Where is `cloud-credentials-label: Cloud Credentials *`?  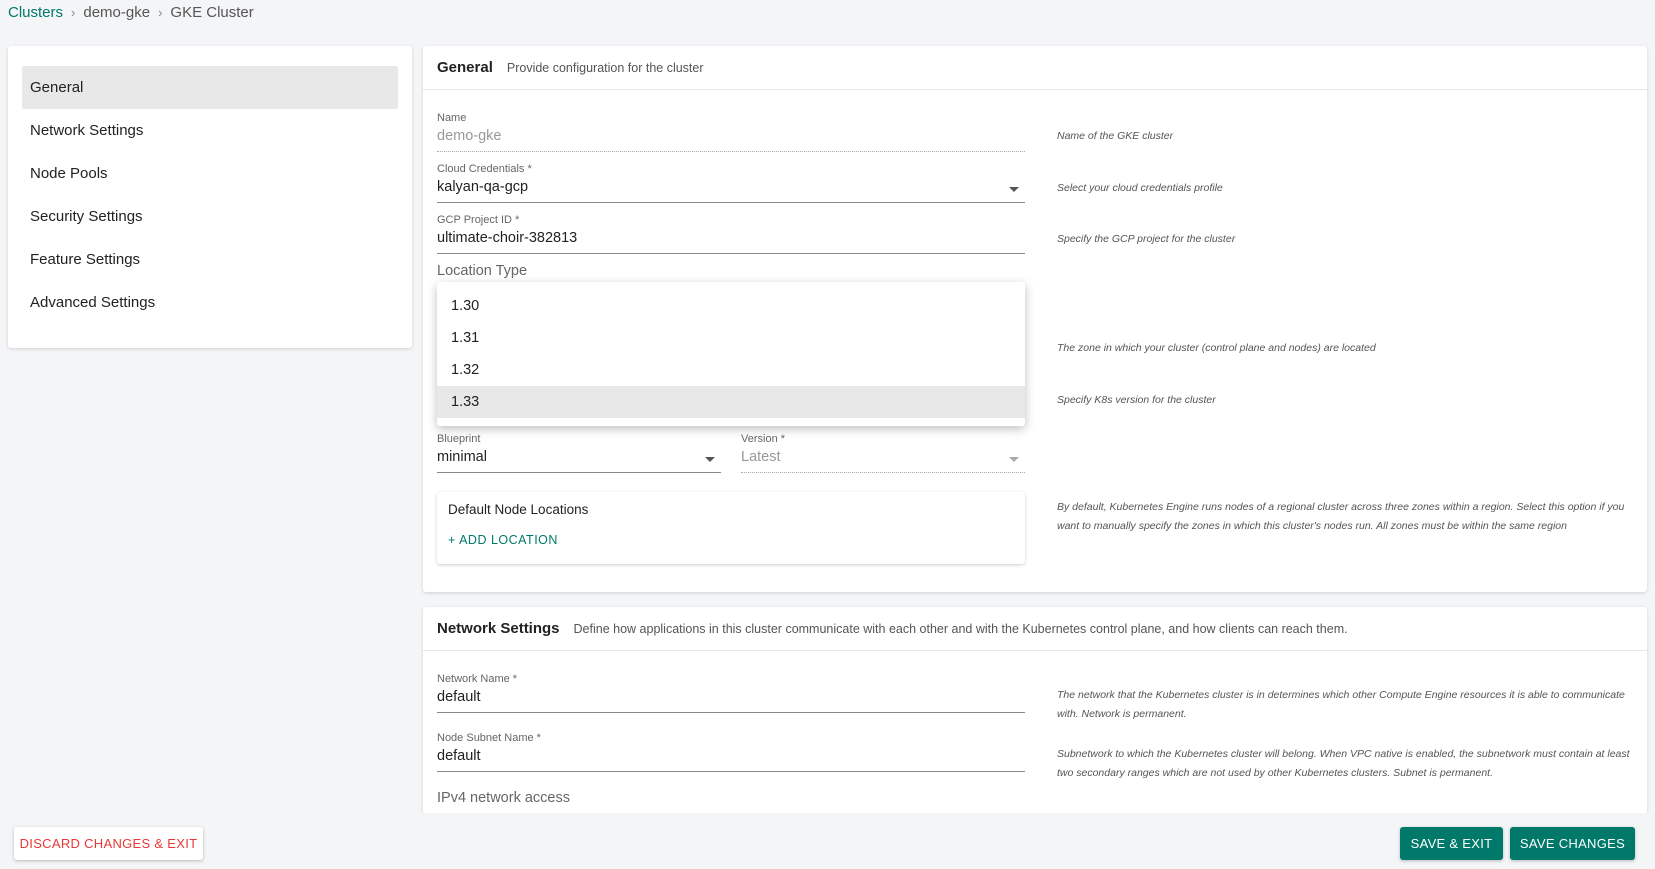 cloud-credentials-label: Cloud Credentials * is located at coordinates (484, 169).